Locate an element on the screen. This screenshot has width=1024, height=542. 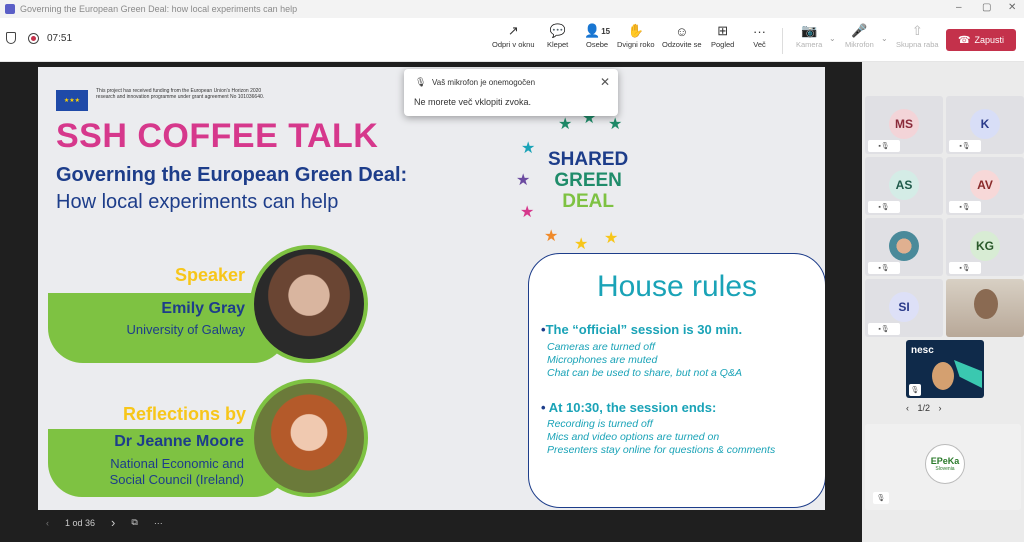
speaker-photo is located at coordinates (309, 304).